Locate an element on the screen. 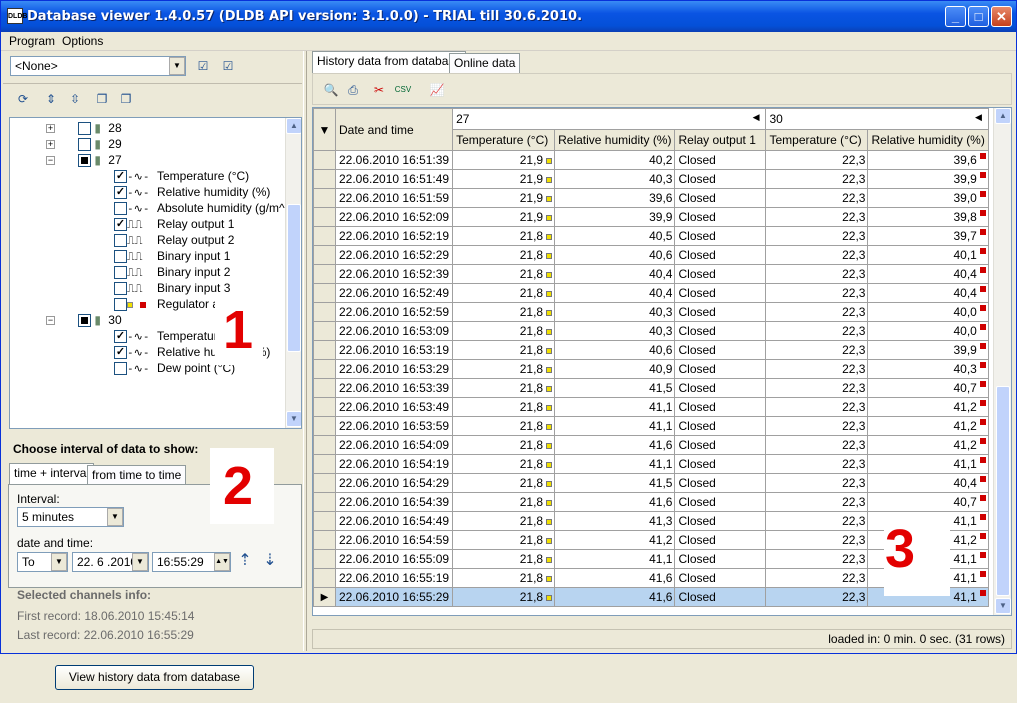  grid-scrollbar: ▲ ▼ is located at coordinates (1002, 361).